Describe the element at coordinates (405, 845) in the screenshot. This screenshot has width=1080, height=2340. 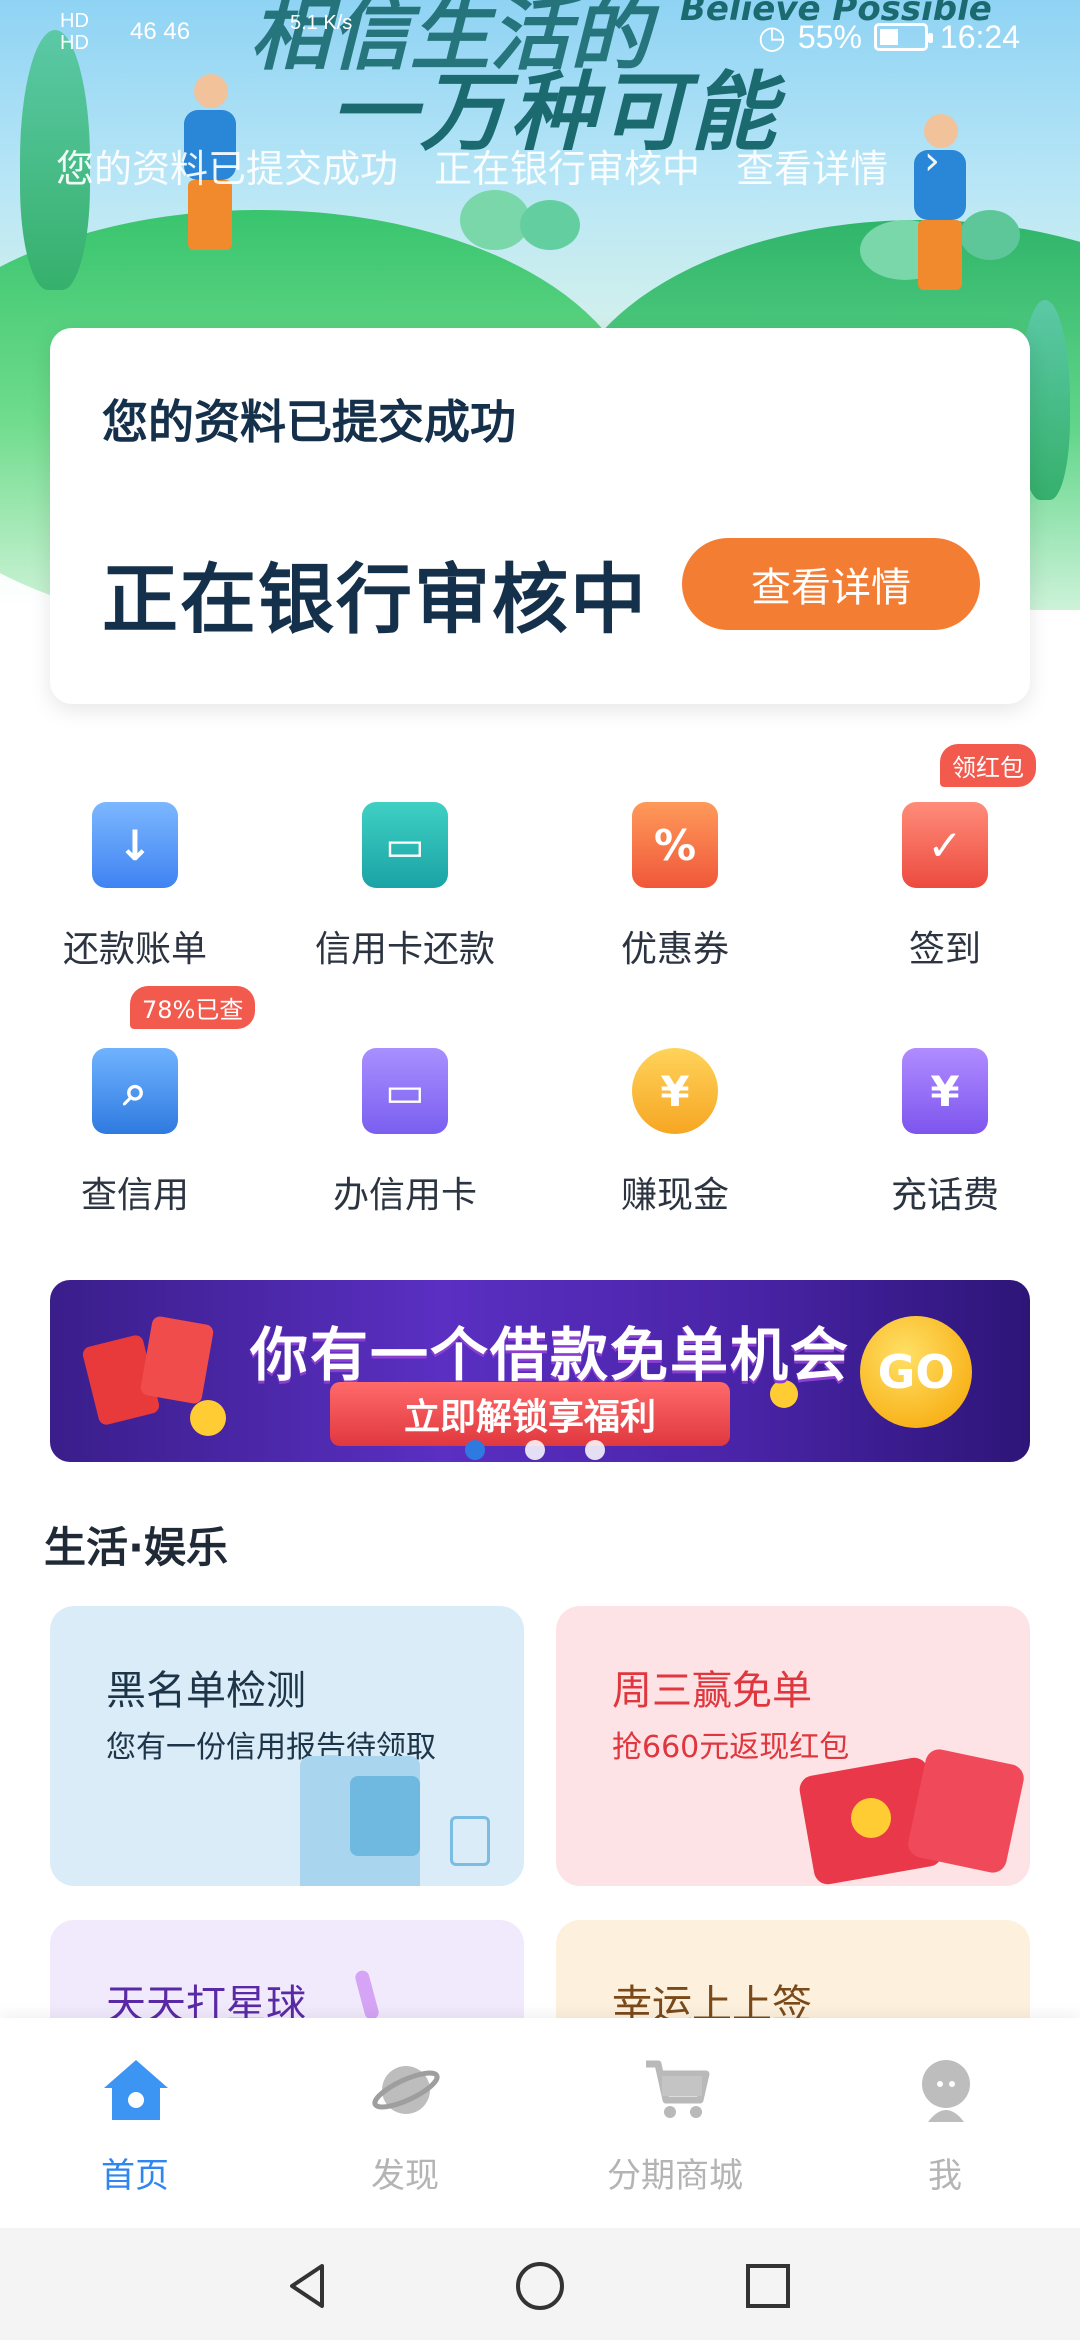
I see `credit-card-repay-icon: ▭` at that location.